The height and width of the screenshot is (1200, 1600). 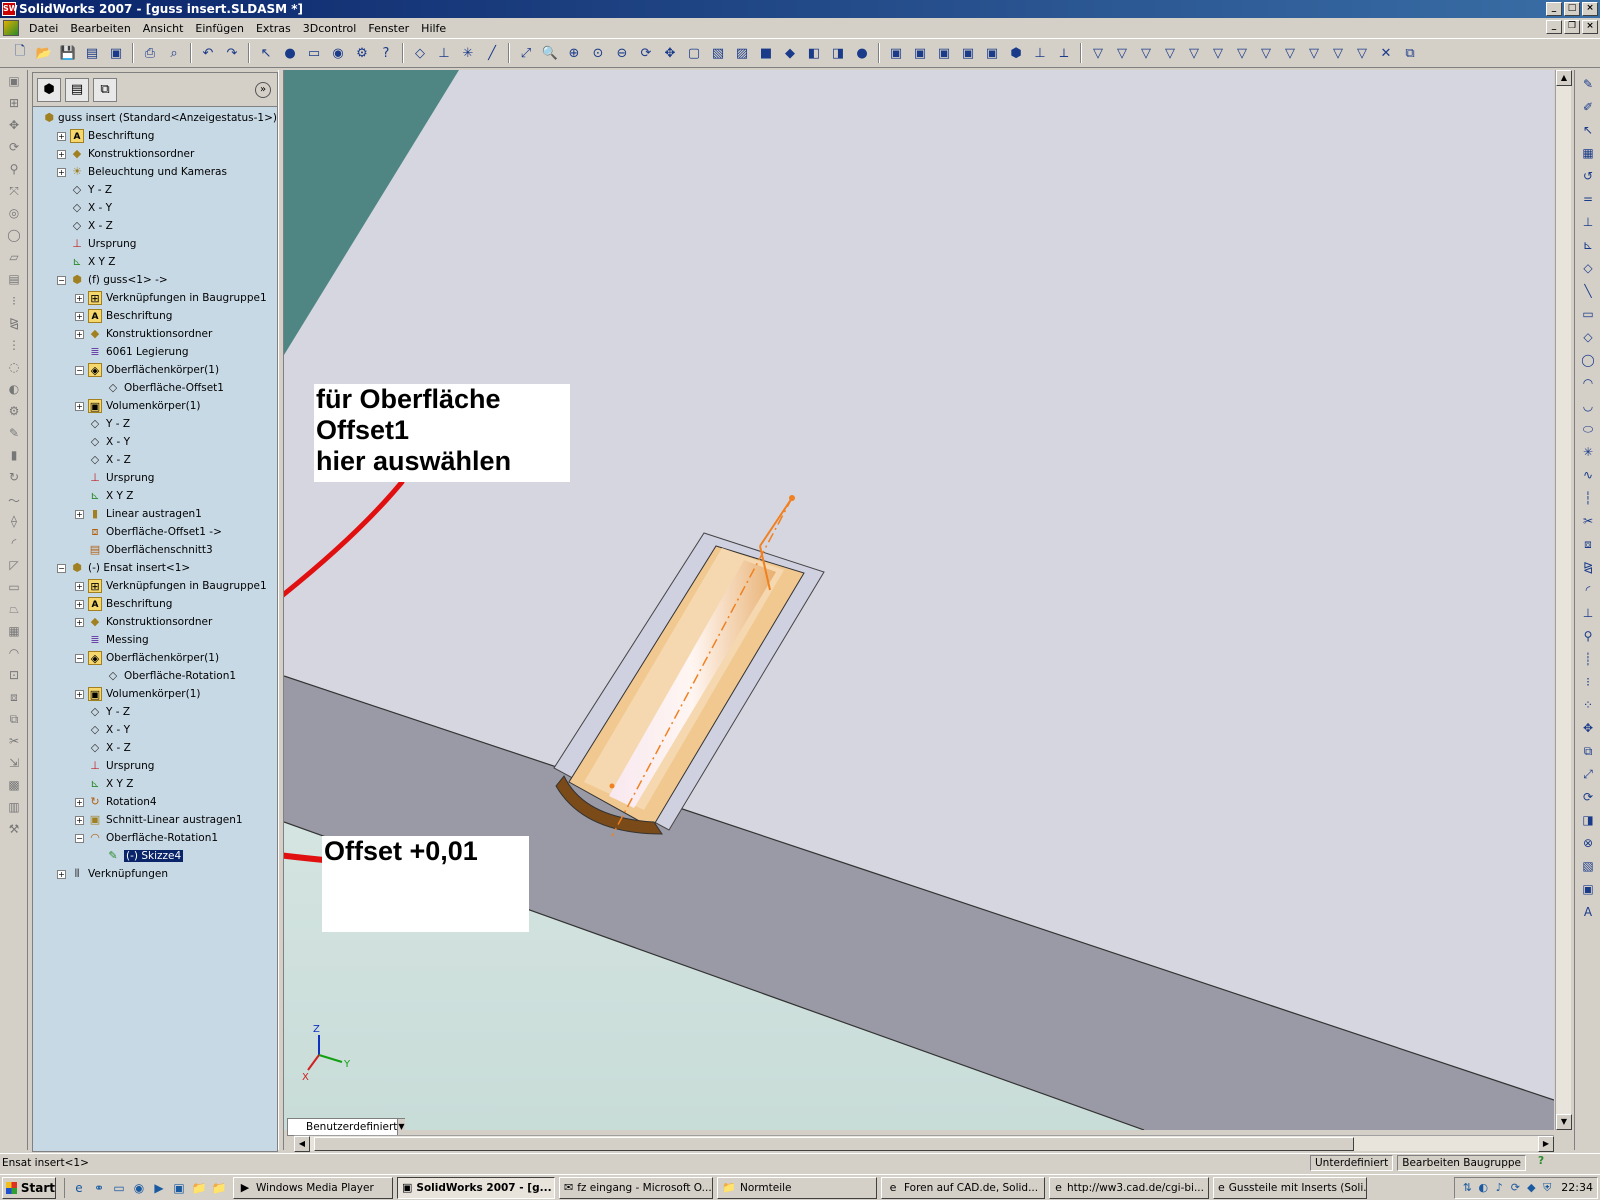 What do you see at coordinates (992, 53) in the screenshot?
I see `view-top-icon: ▣` at bounding box center [992, 53].